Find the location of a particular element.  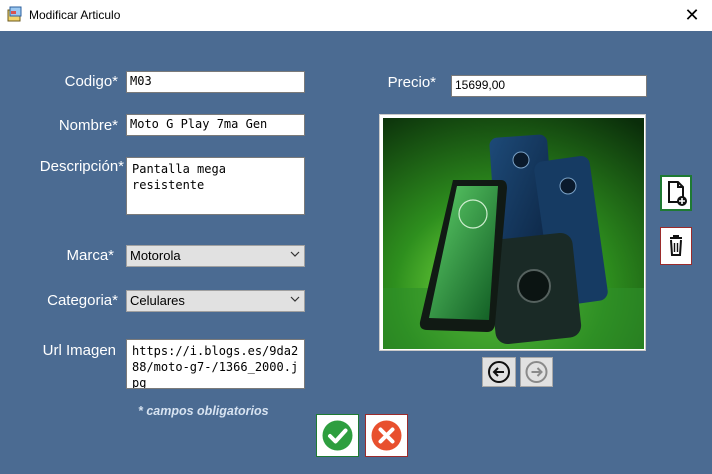

next-image-button is located at coordinates (536, 372).